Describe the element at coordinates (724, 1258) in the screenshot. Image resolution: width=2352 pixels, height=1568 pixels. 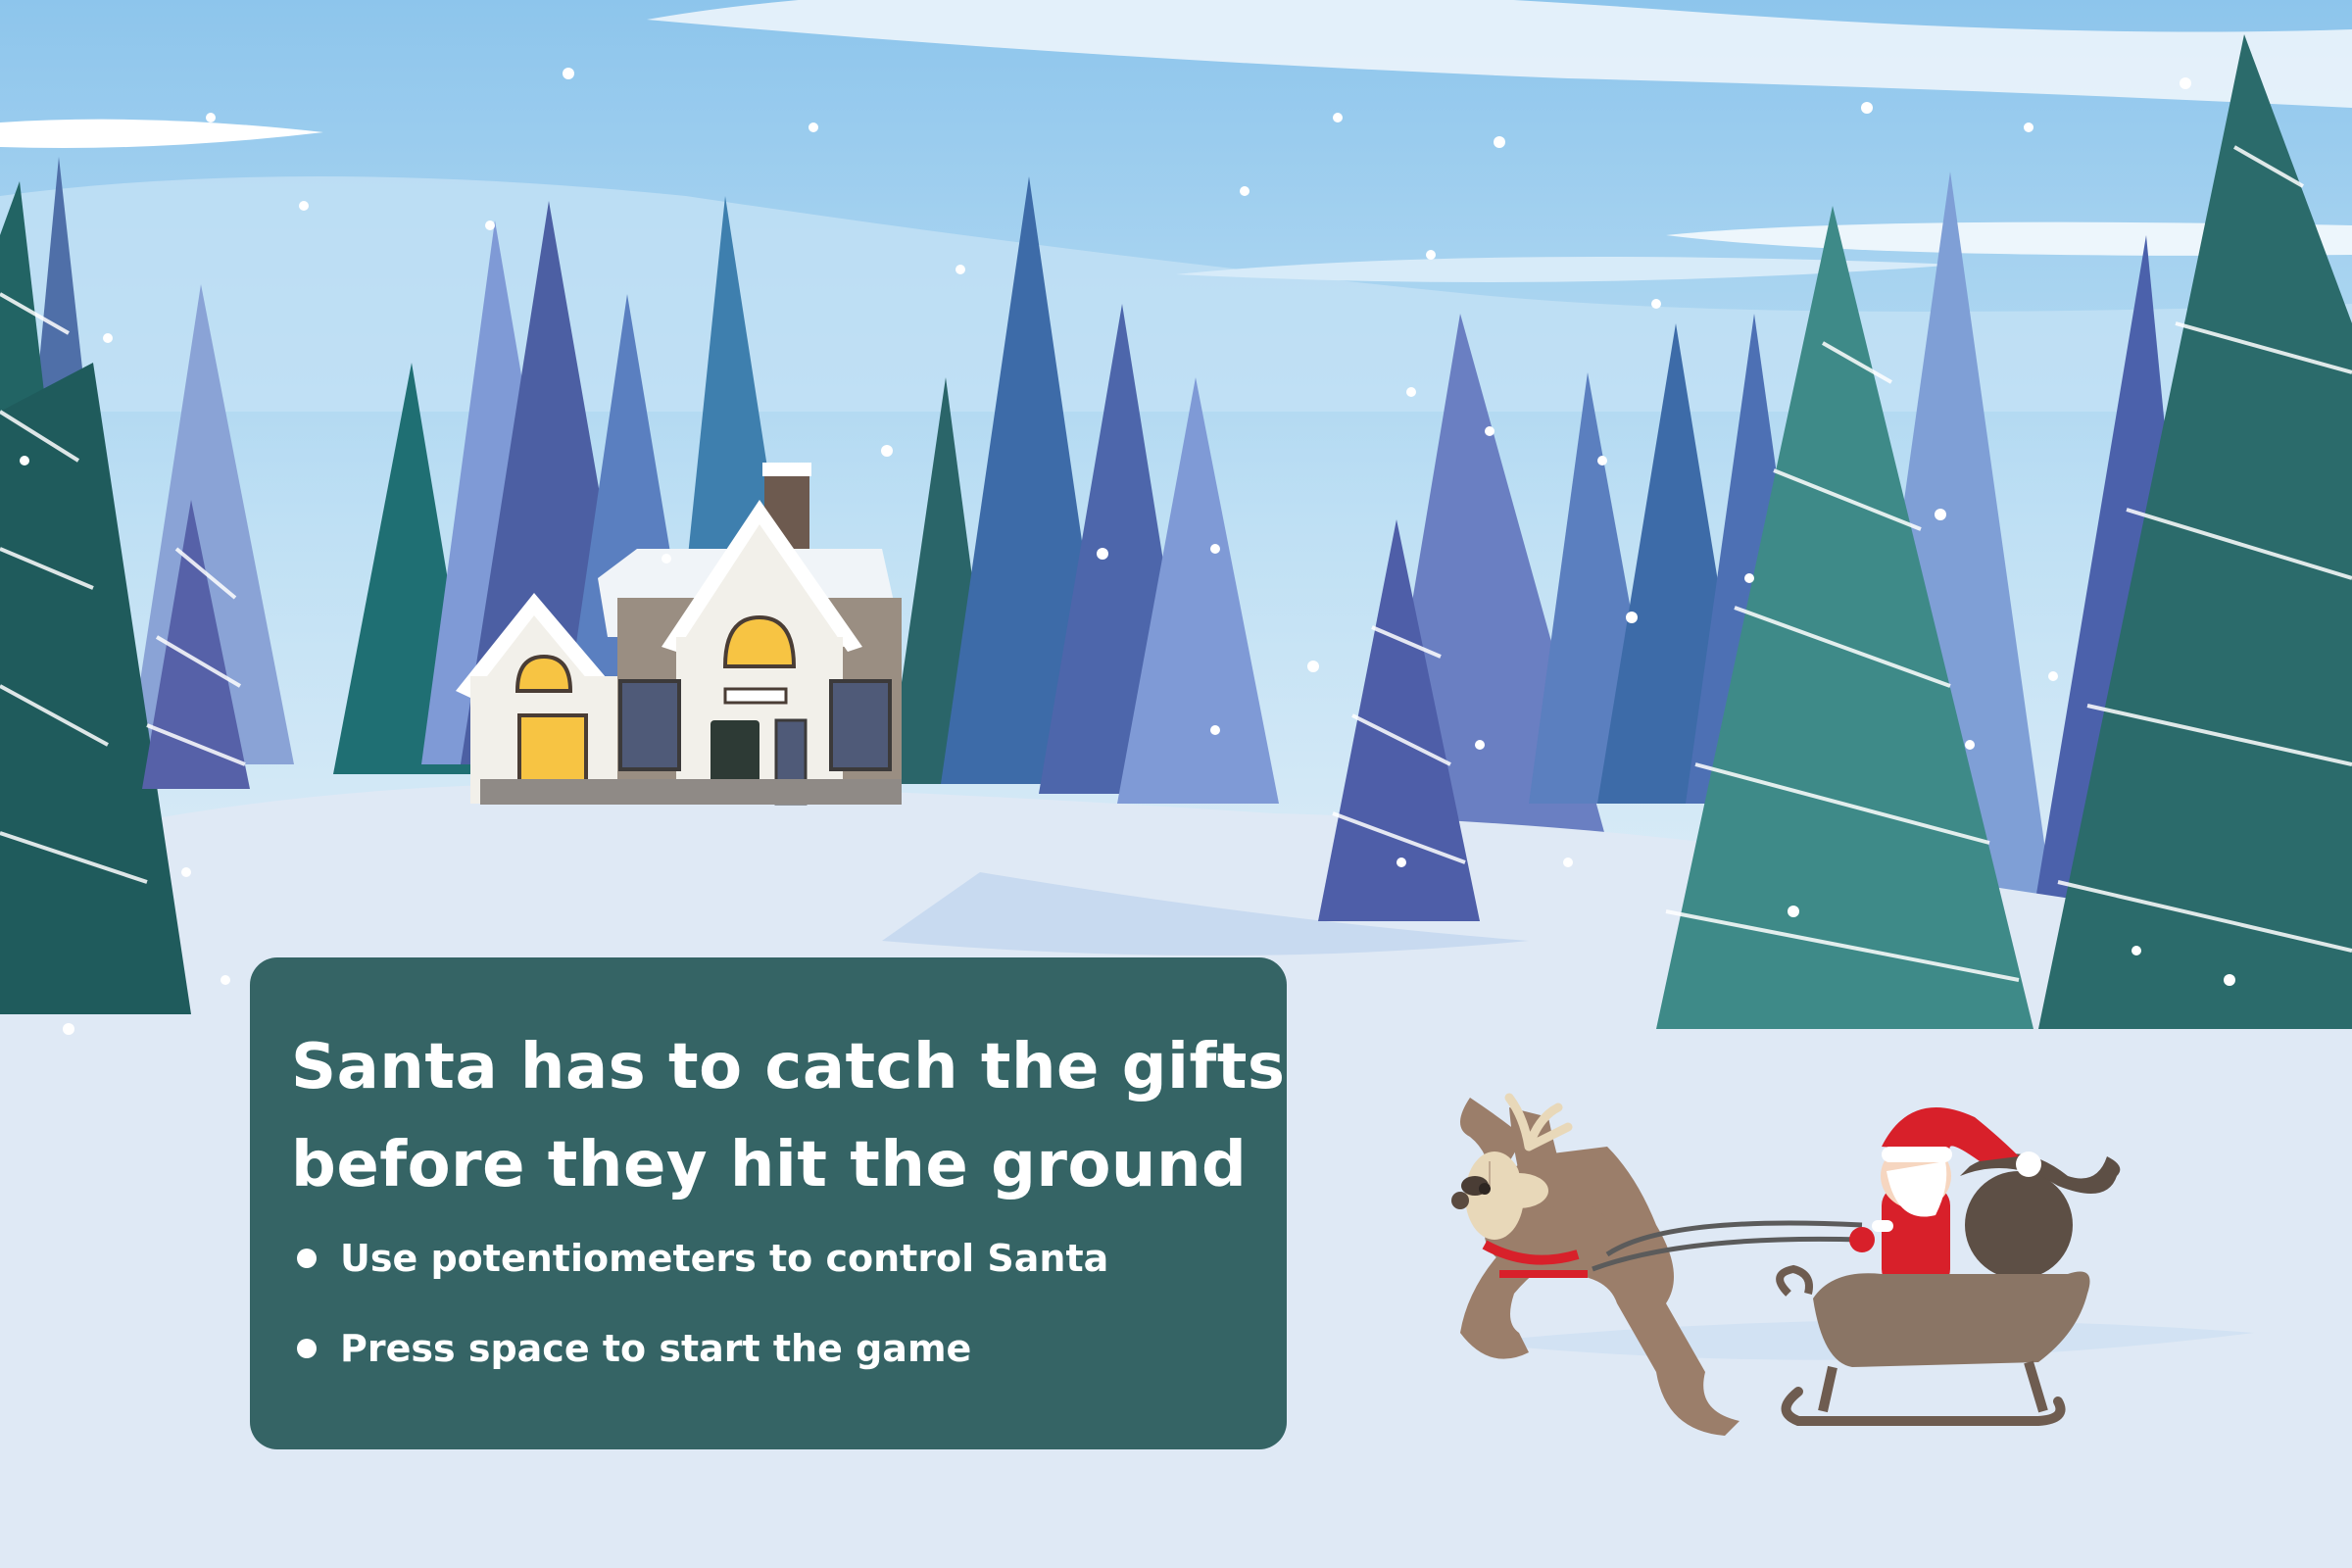
I see `instruction-text: Use potentiometers to control Santa` at that location.